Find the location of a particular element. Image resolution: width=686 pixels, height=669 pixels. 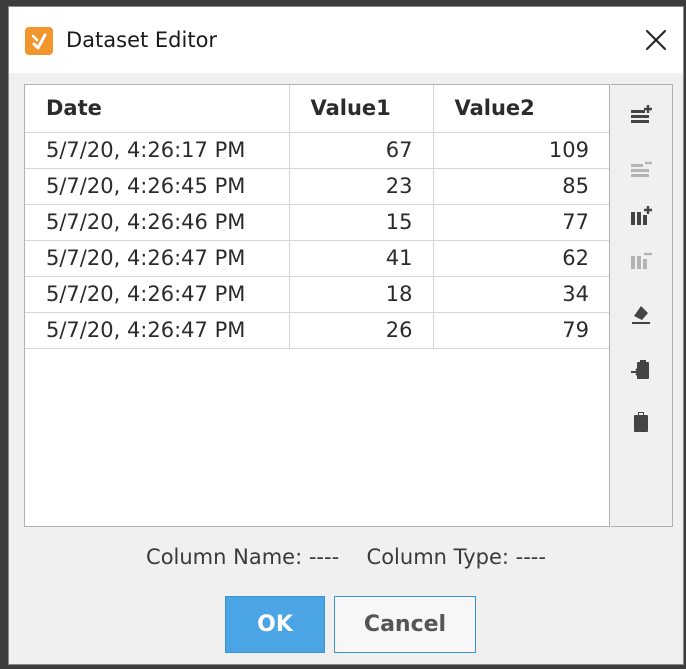

table-row: 5/7/20, 4:26:45 PM 23 85 is located at coordinates (317, 186).